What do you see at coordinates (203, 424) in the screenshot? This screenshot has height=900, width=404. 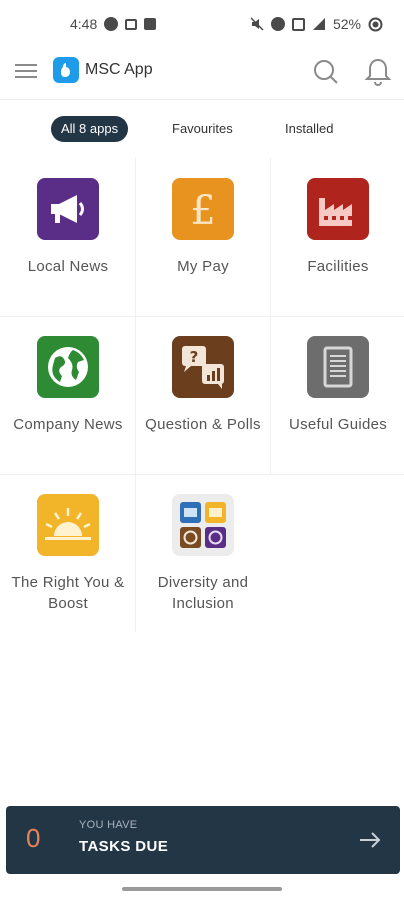 I see `app-label: Question & Polls` at bounding box center [203, 424].